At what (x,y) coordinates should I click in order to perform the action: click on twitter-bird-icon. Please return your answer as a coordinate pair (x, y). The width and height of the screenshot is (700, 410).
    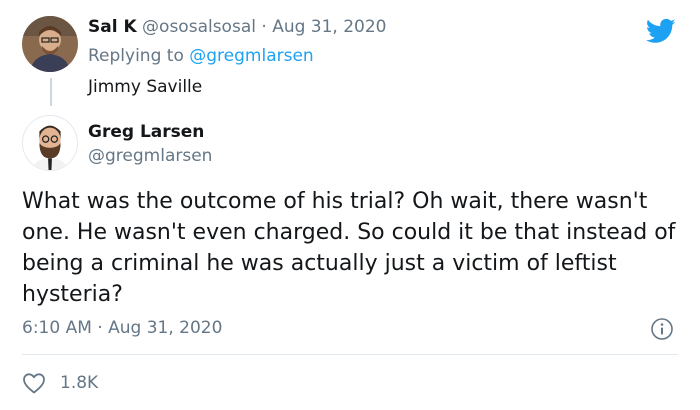
    Looking at the image, I should click on (661, 31).